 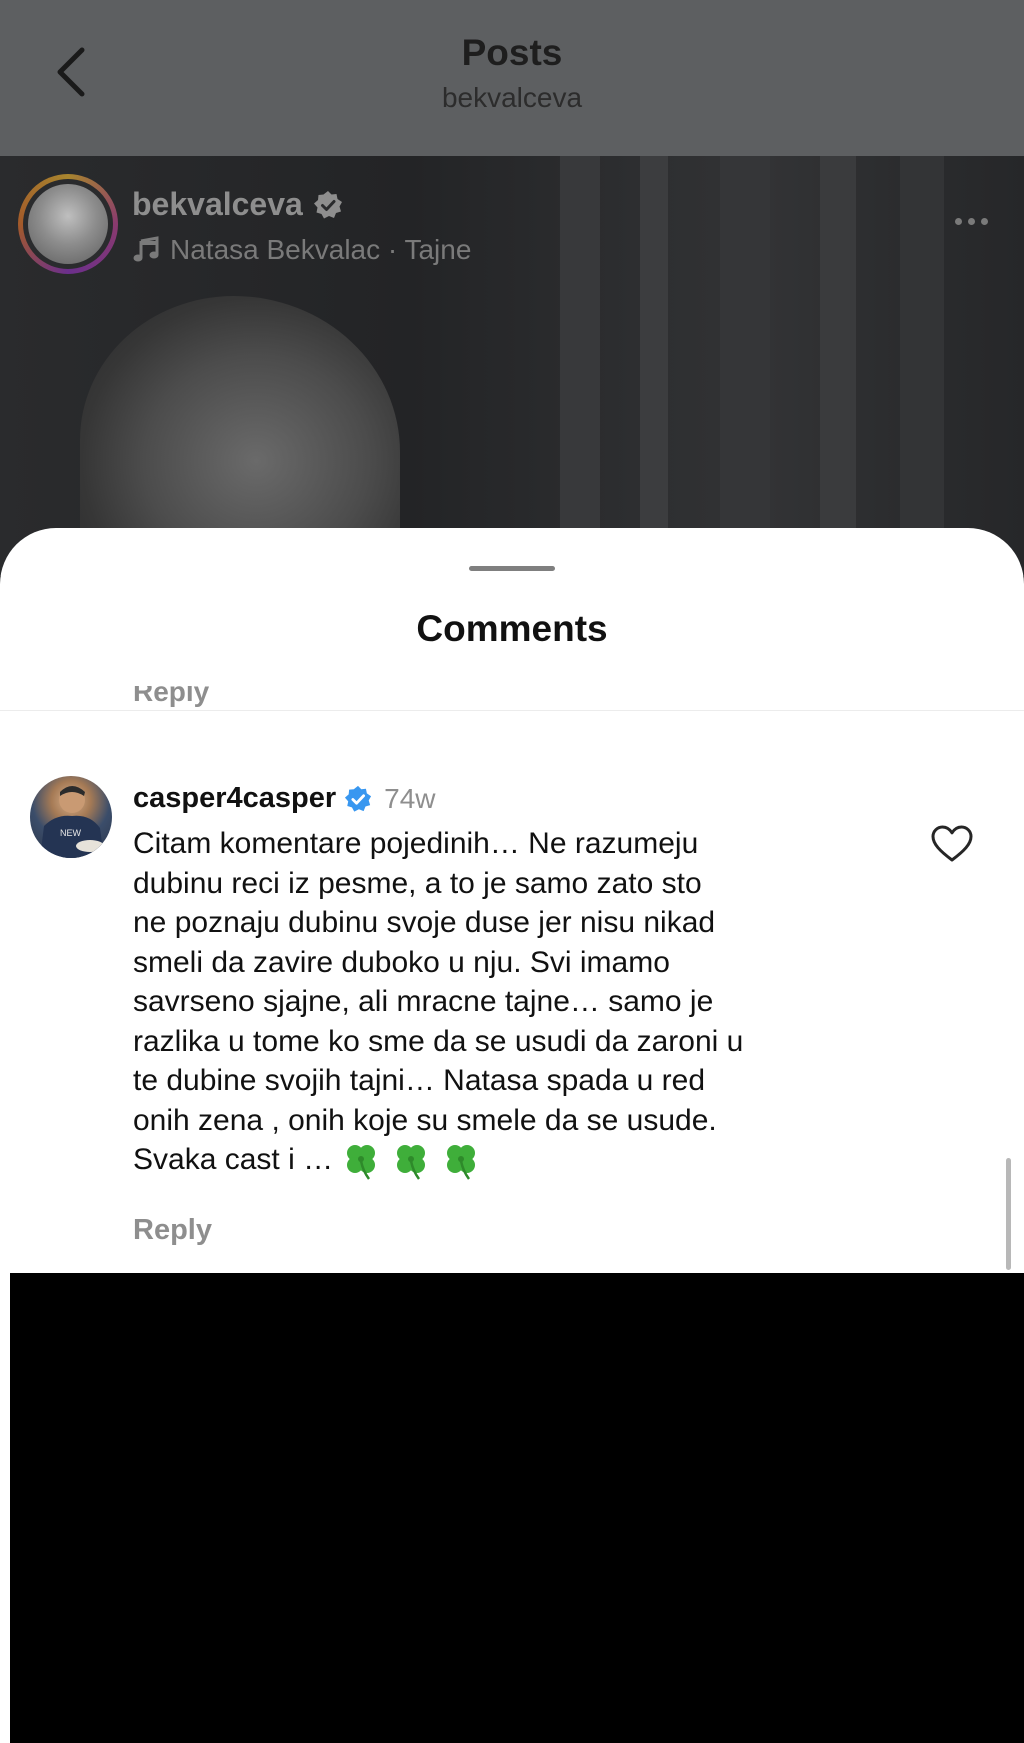 I want to click on more-options-icon, so click(x=971, y=221).